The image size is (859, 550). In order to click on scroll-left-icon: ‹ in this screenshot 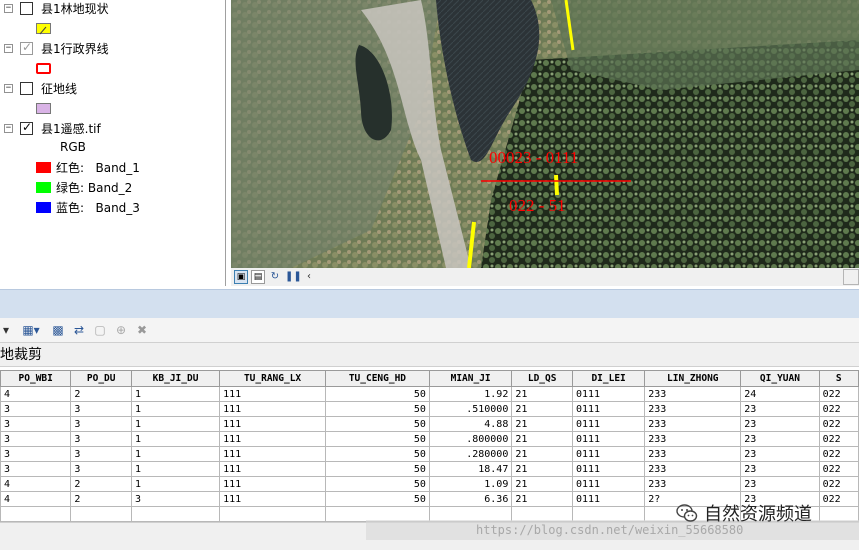, I will do `click(309, 277)`.